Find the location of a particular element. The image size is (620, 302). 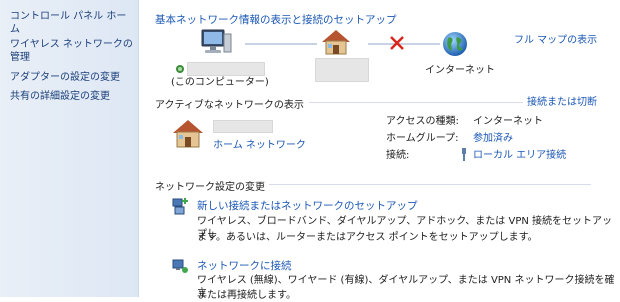

setup-desc-line2: ます。あるいは、ルーターまたはアクセス ポイントをセットアップします。 is located at coordinates (367, 237).